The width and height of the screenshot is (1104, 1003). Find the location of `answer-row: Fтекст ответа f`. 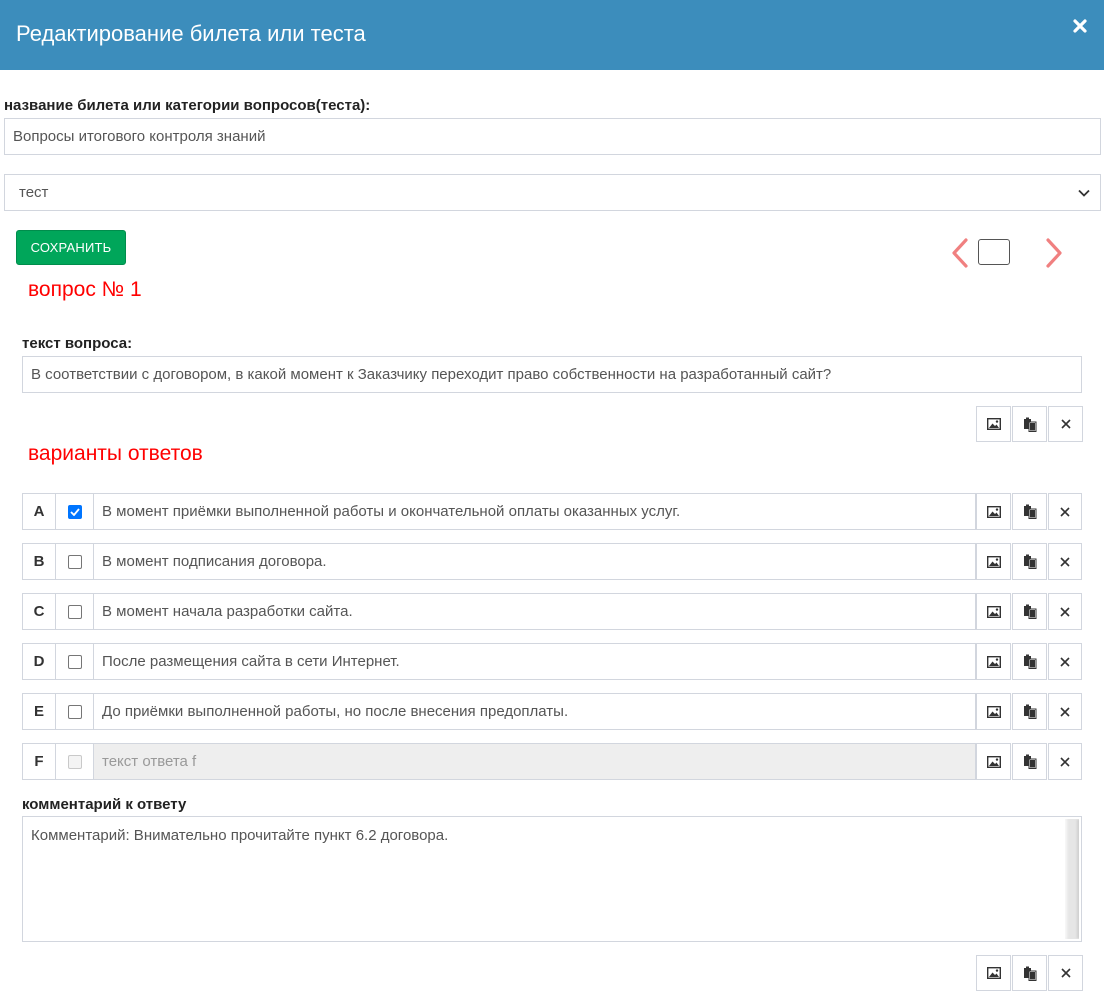

answer-row: Fтекст ответа f is located at coordinates (552, 761).